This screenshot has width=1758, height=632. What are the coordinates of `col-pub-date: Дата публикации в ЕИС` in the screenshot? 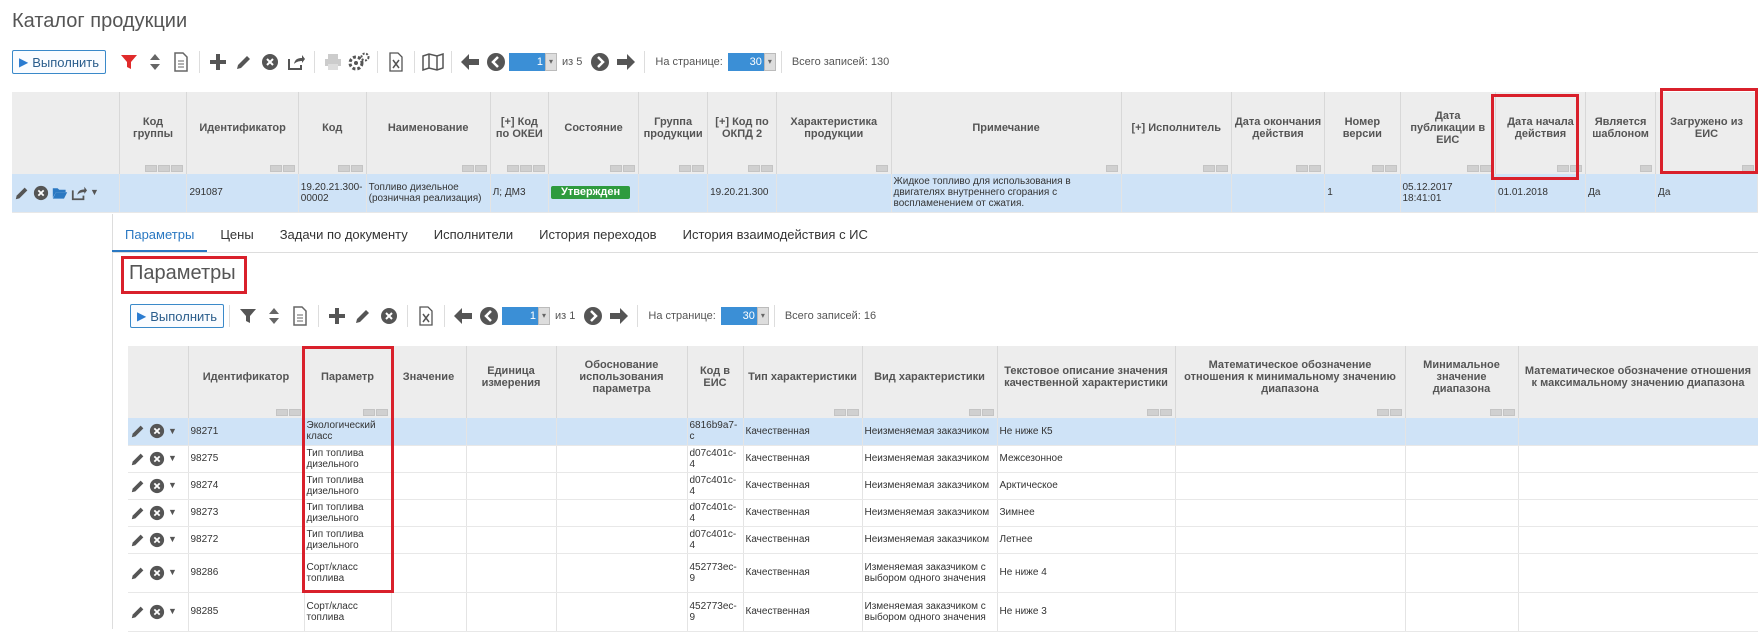 It's located at (1448, 133).